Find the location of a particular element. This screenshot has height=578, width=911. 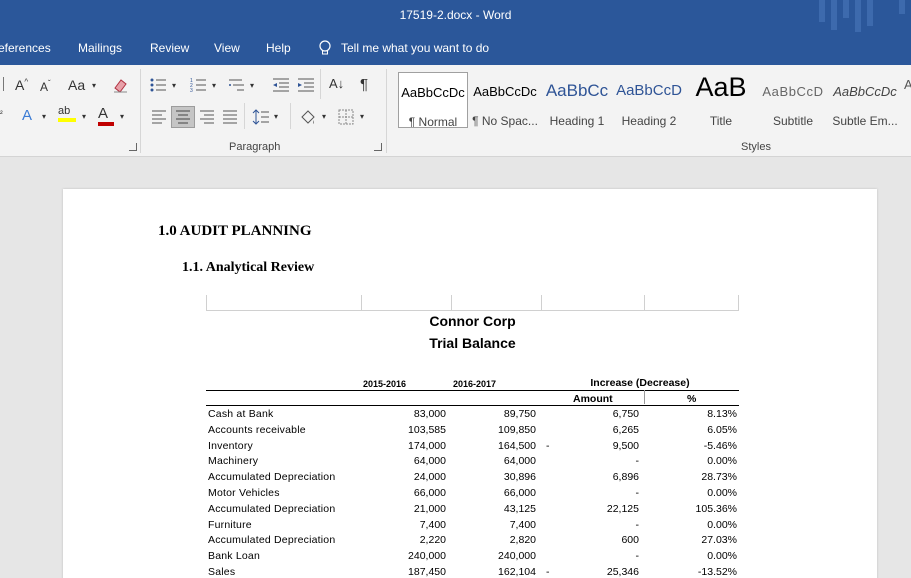

column-divider is located at coordinates (644, 397).